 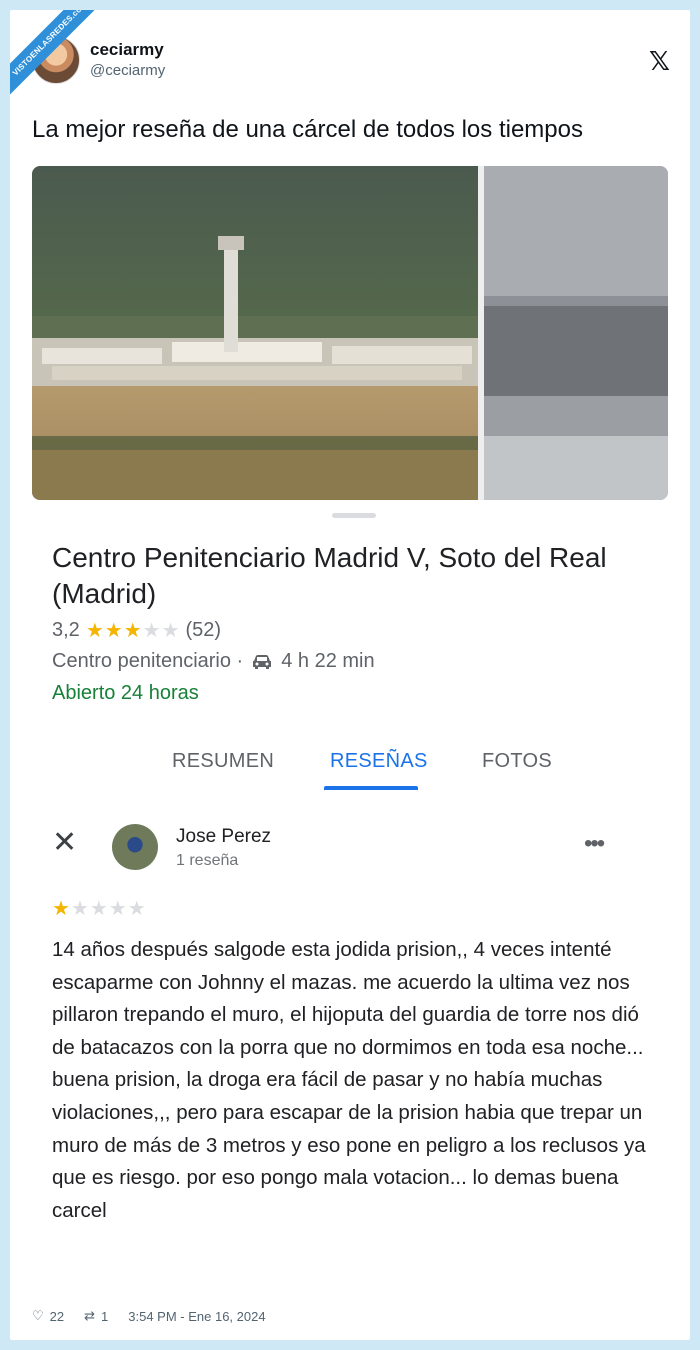 What do you see at coordinates (594, 844) in the screenshot?
I see `more-options-icon: •••` at bounding box center [594, 844].